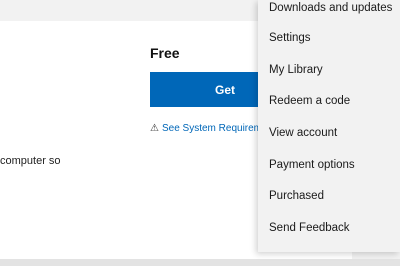 This screenshot has height=266, width=400. What do you see at coordinates (200, 262) in the screenshot?
I see `bottom-strip` at bounding box center [200, 262].